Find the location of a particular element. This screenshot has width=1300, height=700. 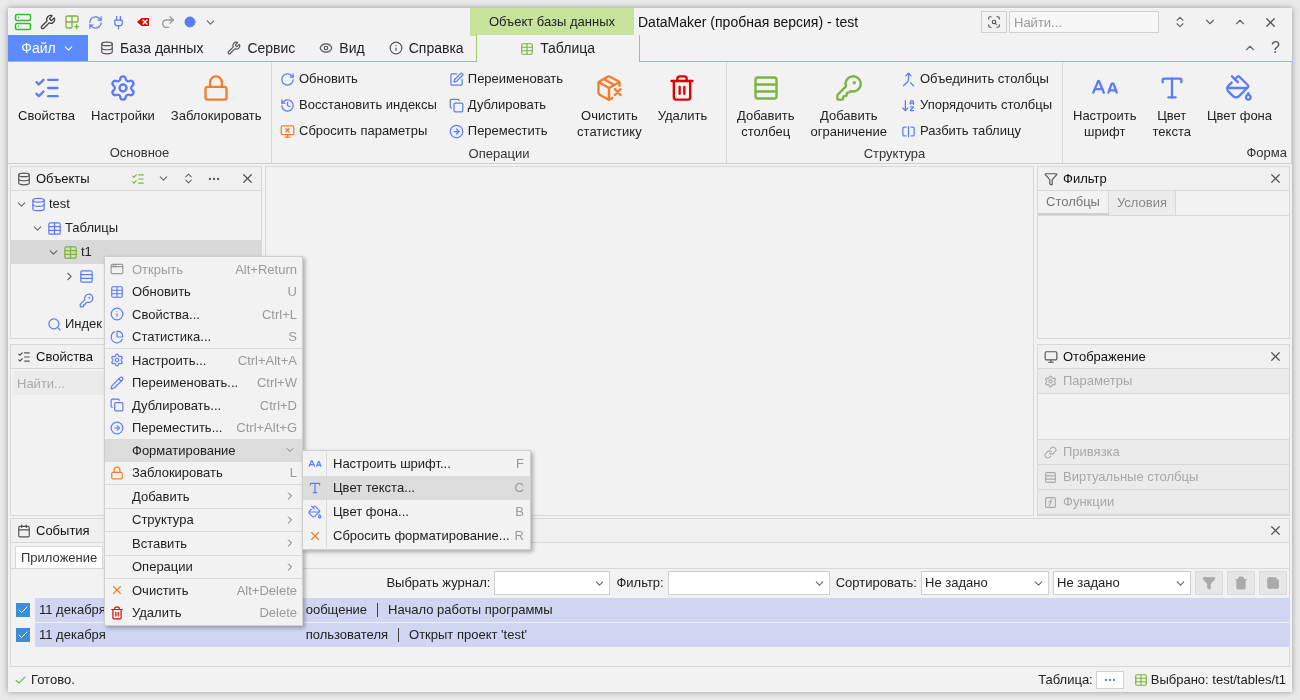

event-message: Открыт проект 'test' is located at coordinates (468, 635).